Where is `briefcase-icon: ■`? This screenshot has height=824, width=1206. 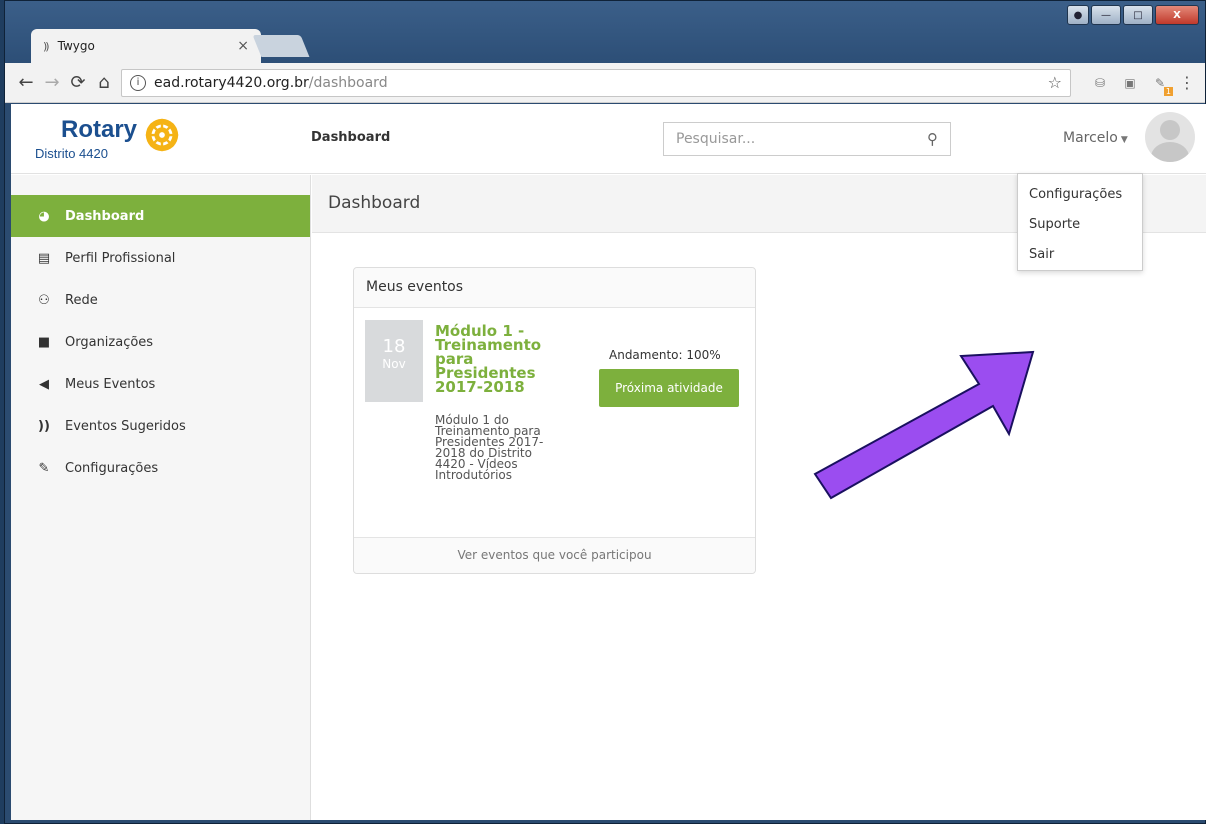 briefcase-icon: ■ is located at coordinates (44, 342).